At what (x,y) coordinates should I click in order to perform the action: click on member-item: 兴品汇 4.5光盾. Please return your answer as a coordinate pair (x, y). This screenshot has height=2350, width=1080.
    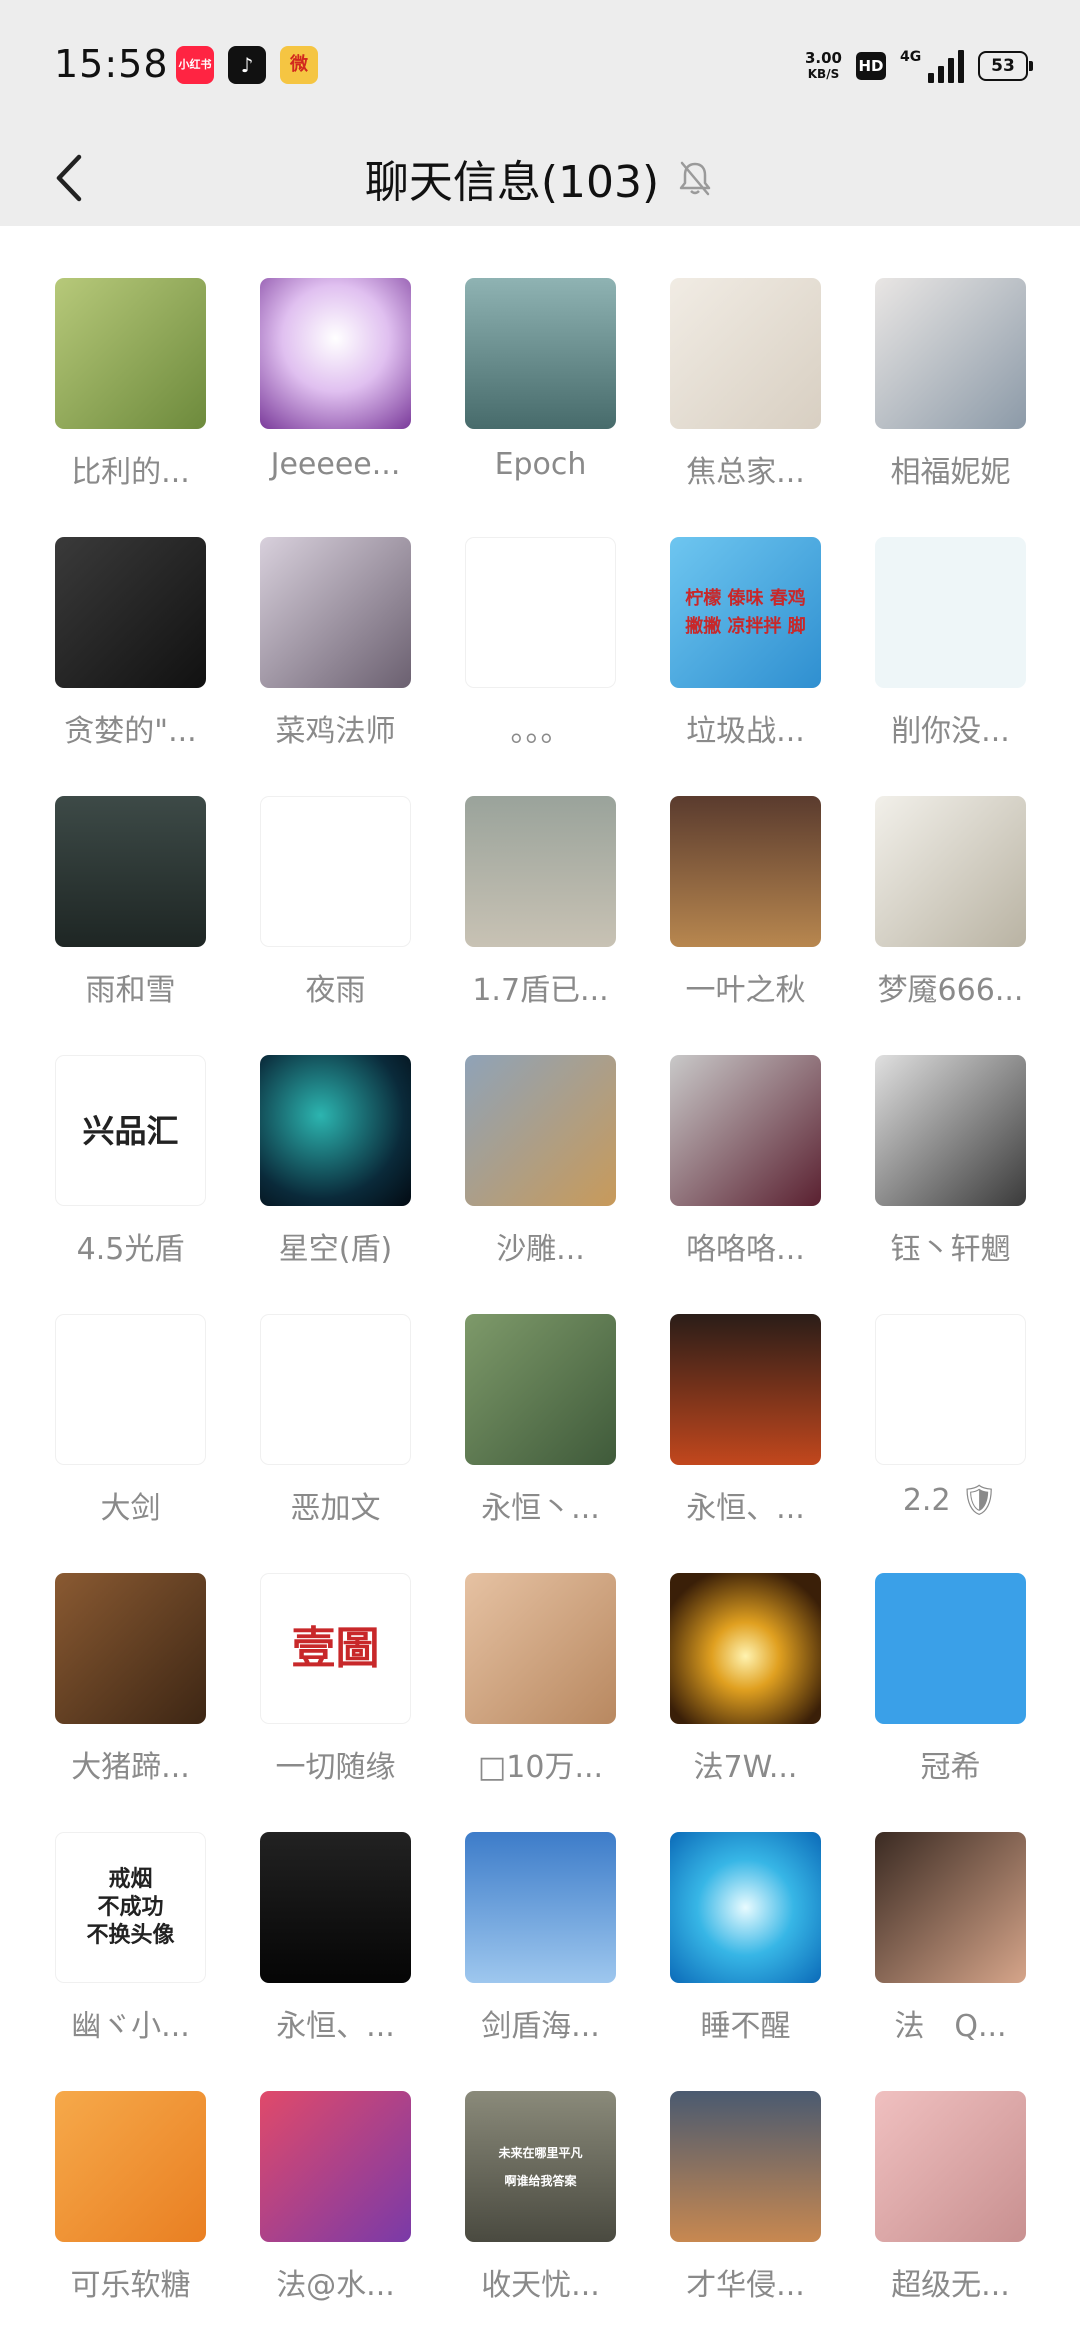
    Looking at the image, I should click on (130, 1184).